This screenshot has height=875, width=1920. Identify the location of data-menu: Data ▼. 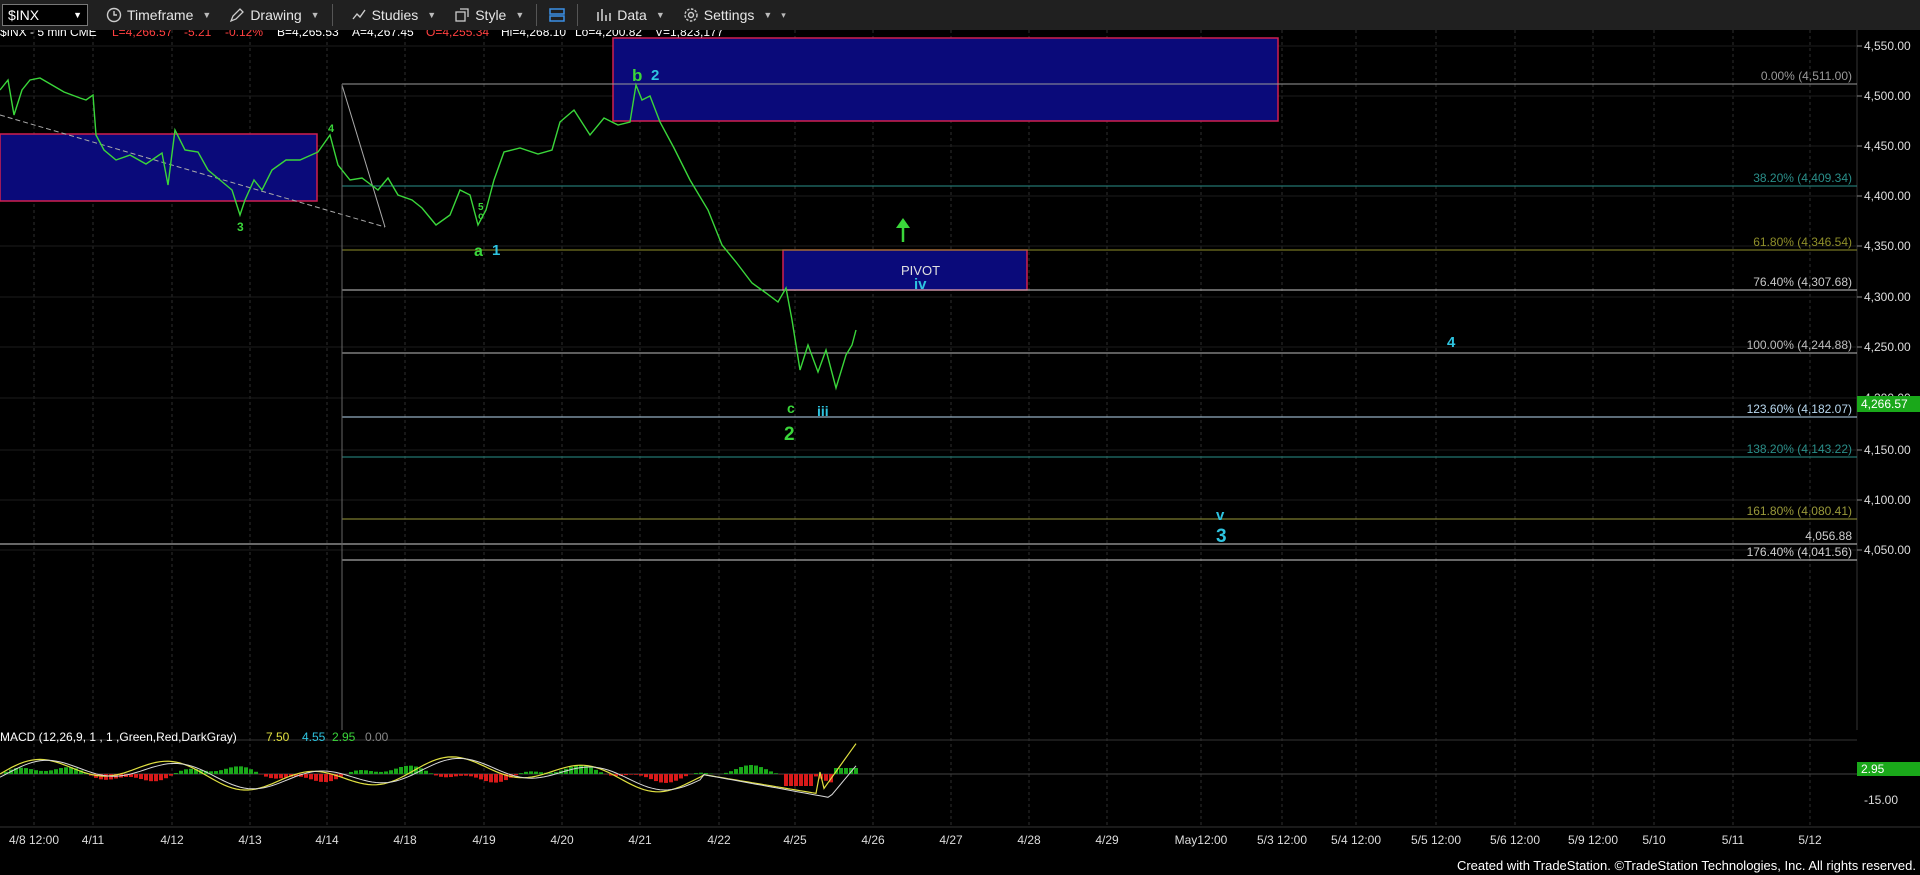
(630, 15).